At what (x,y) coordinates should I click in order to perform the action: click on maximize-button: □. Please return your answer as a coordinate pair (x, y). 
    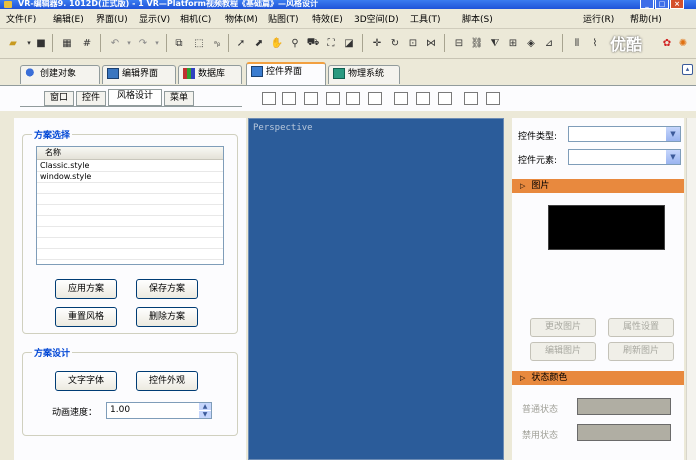
    Looking at the image, I should click on (662, 4).